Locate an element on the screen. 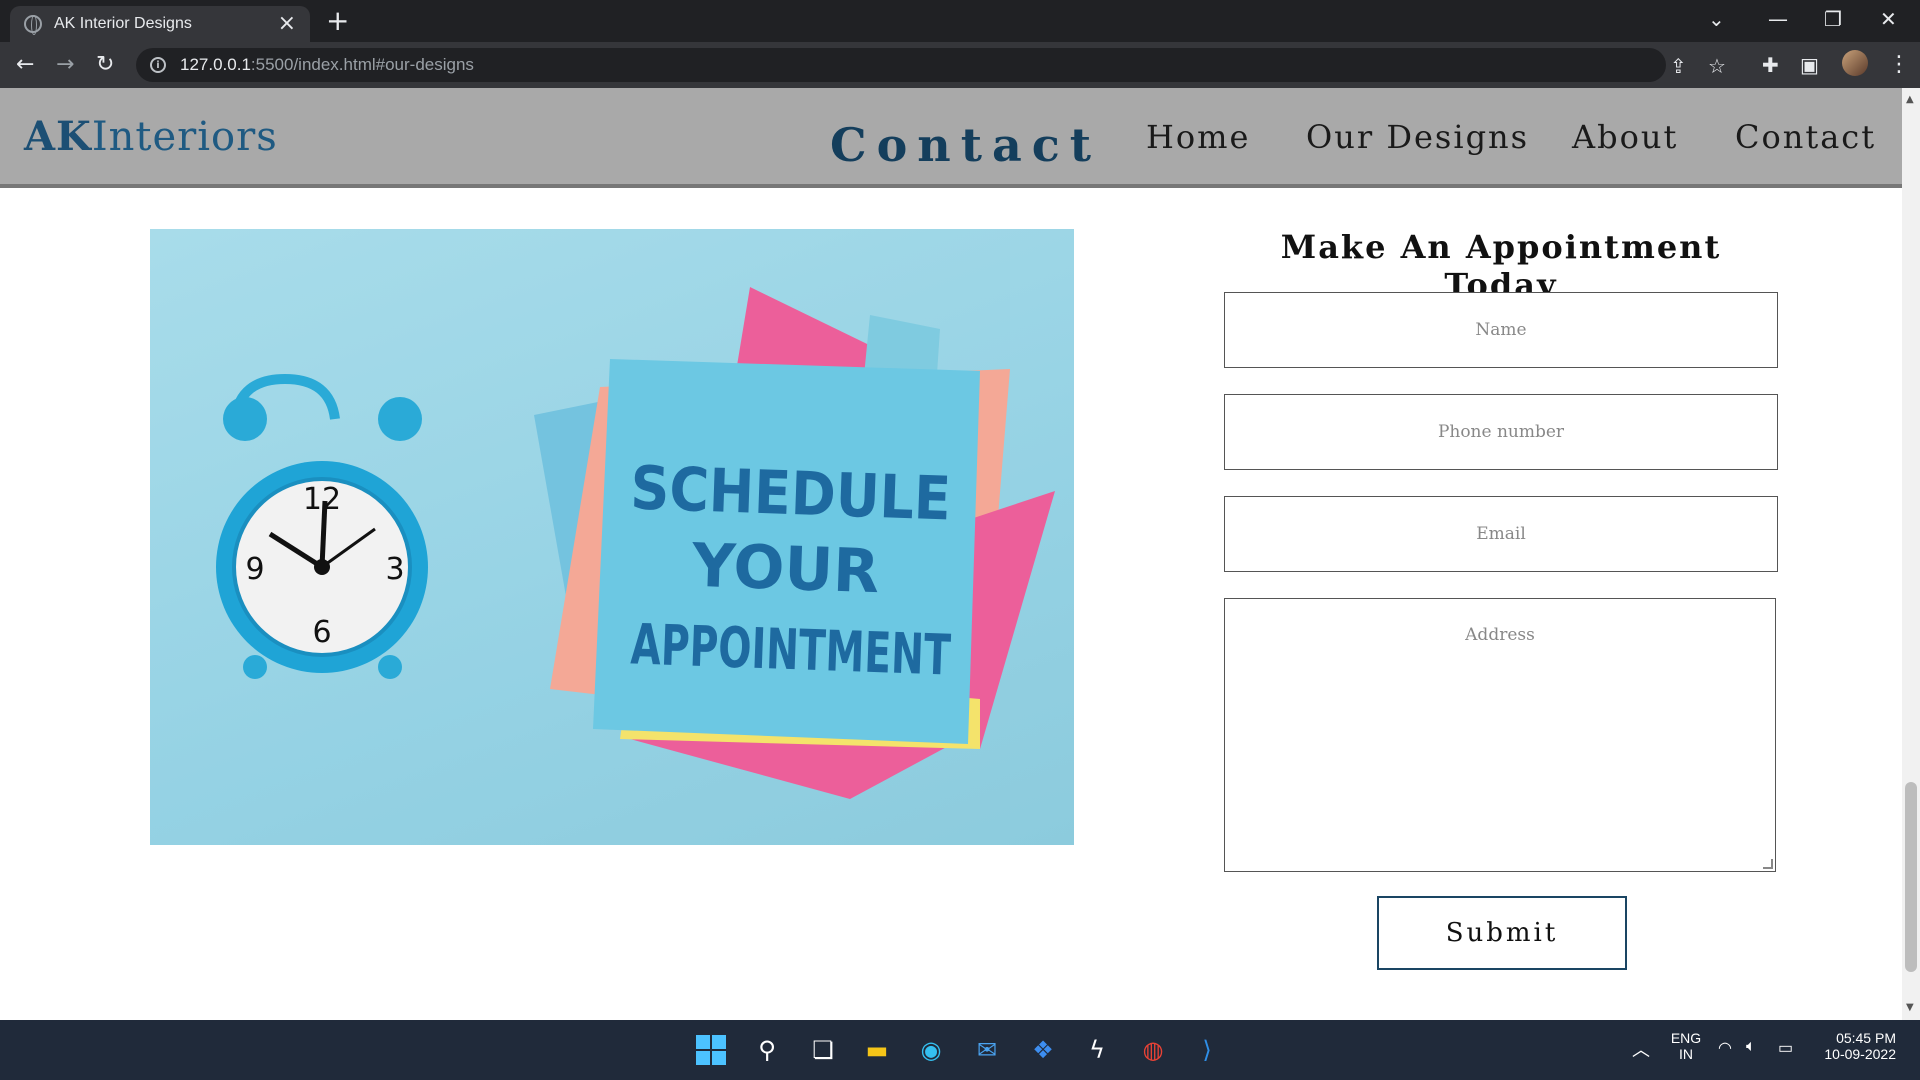 This screenshot has height=1080, width=1920. profile-avatar is located at coordinates (1855, 63).